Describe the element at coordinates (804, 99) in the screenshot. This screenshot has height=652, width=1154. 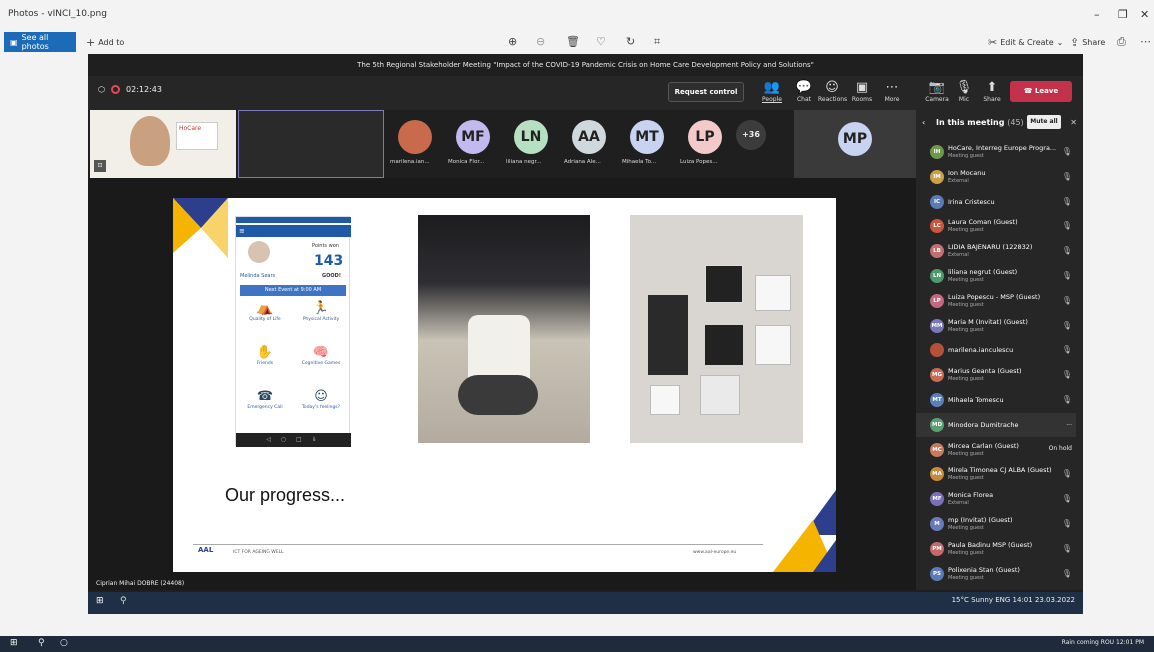
I see `toolbar-label: Chat` at that location.